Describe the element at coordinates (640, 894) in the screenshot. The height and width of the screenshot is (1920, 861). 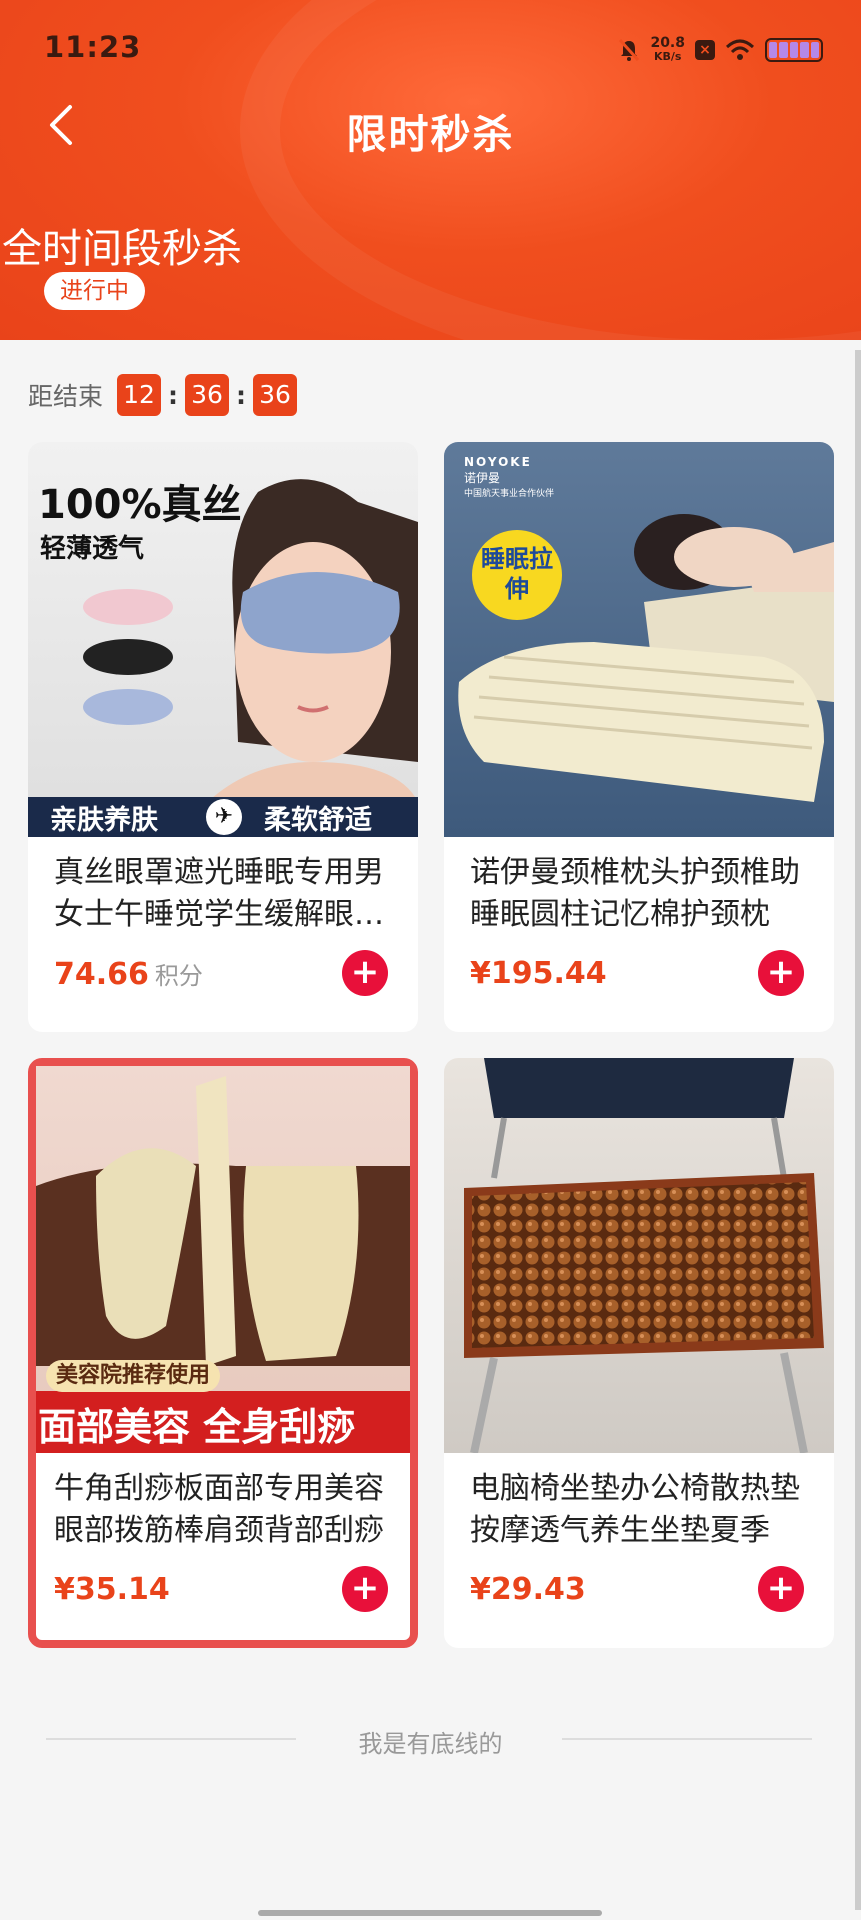
I see `product-name: 诺伊曼颈椎枕头护颈椎助睡眠圆柱记忆棉护颈枕` at that location.